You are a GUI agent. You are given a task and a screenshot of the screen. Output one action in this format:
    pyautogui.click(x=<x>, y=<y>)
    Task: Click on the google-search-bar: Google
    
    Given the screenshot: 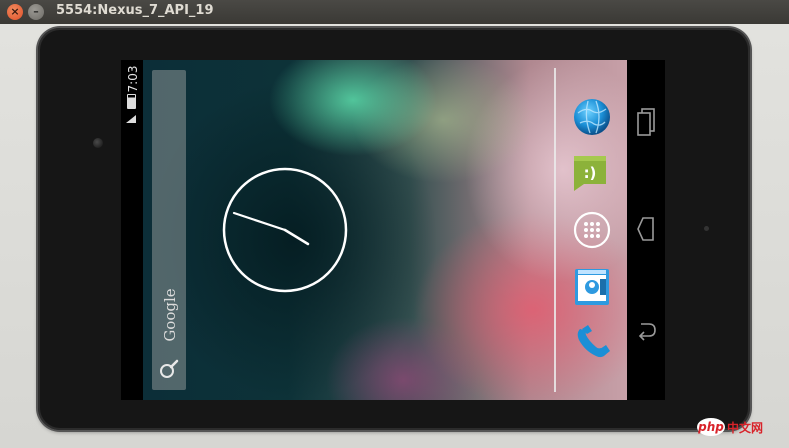 What is the action you would take?
    pyautogui.click(x=169, y=230)
    